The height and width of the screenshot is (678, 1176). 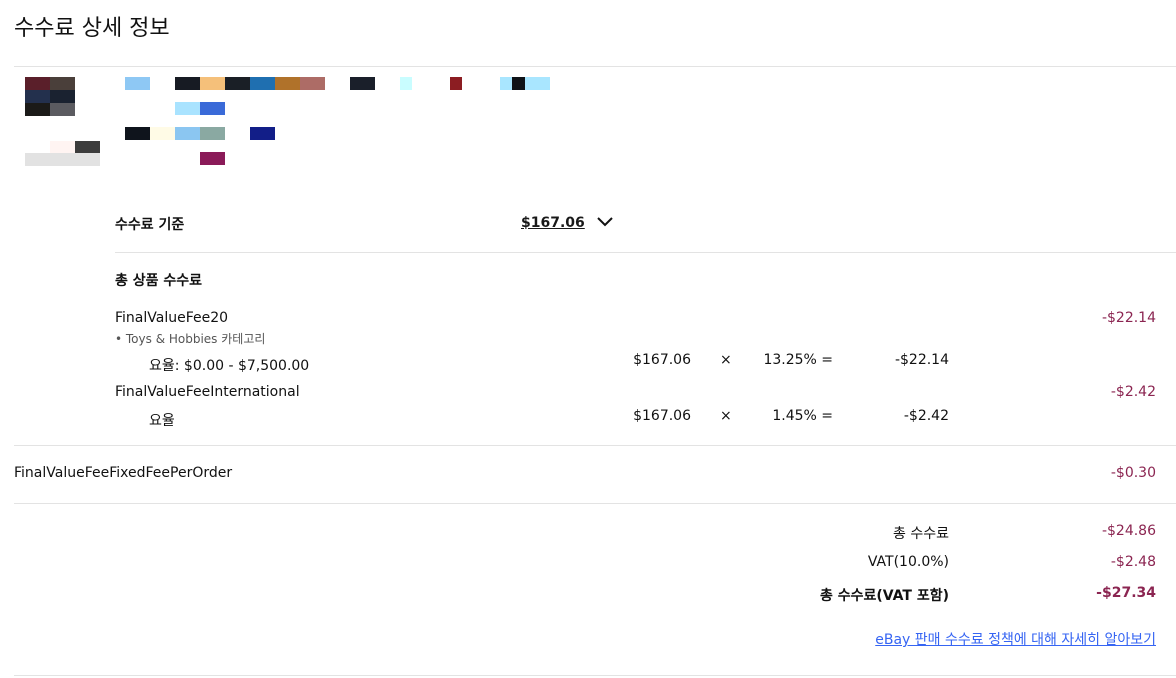 What do you see at coordinates (1133, 562) in the screenshot?
I see `vat-amount: -$2.48` at bounding box center [1133, 562].